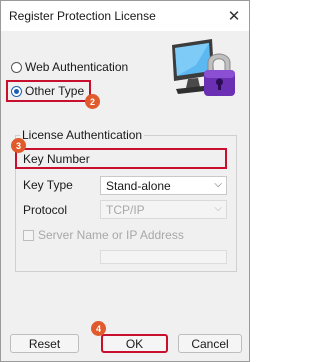 The height and width of the screenshot is (362, 320). What do you see at coordinates (56, 159) in the screenshot?
I see `key-number-label: Key Number` at bounding box center [56, 159].